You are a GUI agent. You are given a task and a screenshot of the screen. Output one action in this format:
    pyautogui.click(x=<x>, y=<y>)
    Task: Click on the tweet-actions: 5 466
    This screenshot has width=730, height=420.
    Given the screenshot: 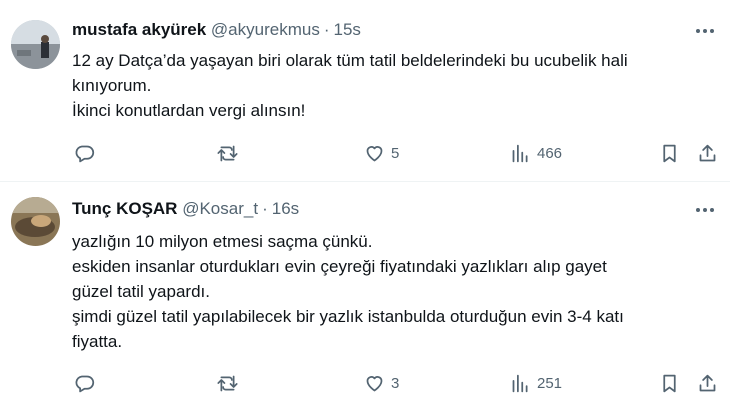 What is the action you would take?
    pyautogui.click(x=396, y=153)
    